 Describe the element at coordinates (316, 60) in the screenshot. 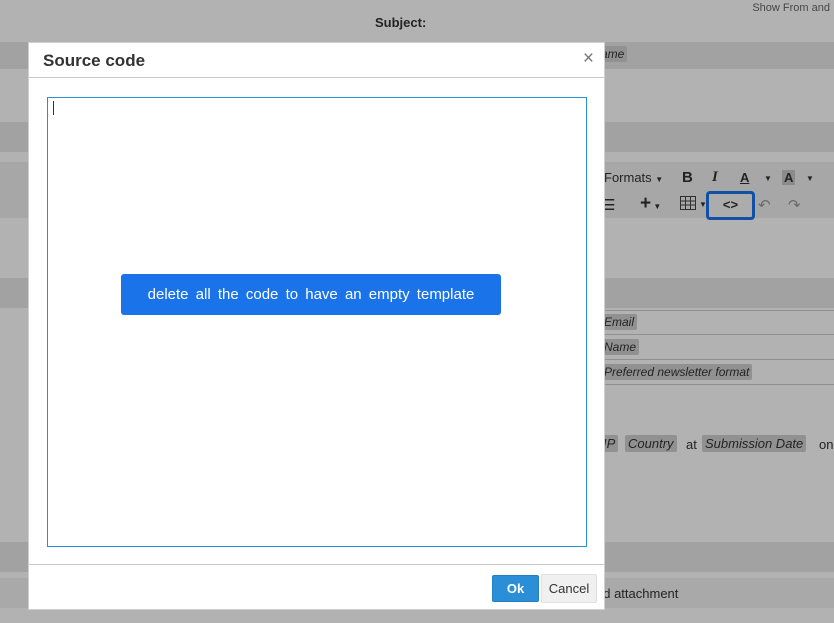

I see `dialog-header: Source code ×` at that location.